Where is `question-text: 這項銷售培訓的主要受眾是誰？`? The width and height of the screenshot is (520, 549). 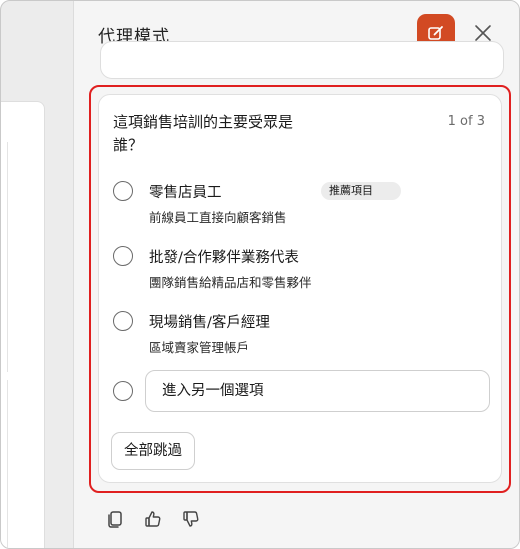 question-text: 這項銷售培訓的主要受眾是誰？ is located at coordinates (203, 133).